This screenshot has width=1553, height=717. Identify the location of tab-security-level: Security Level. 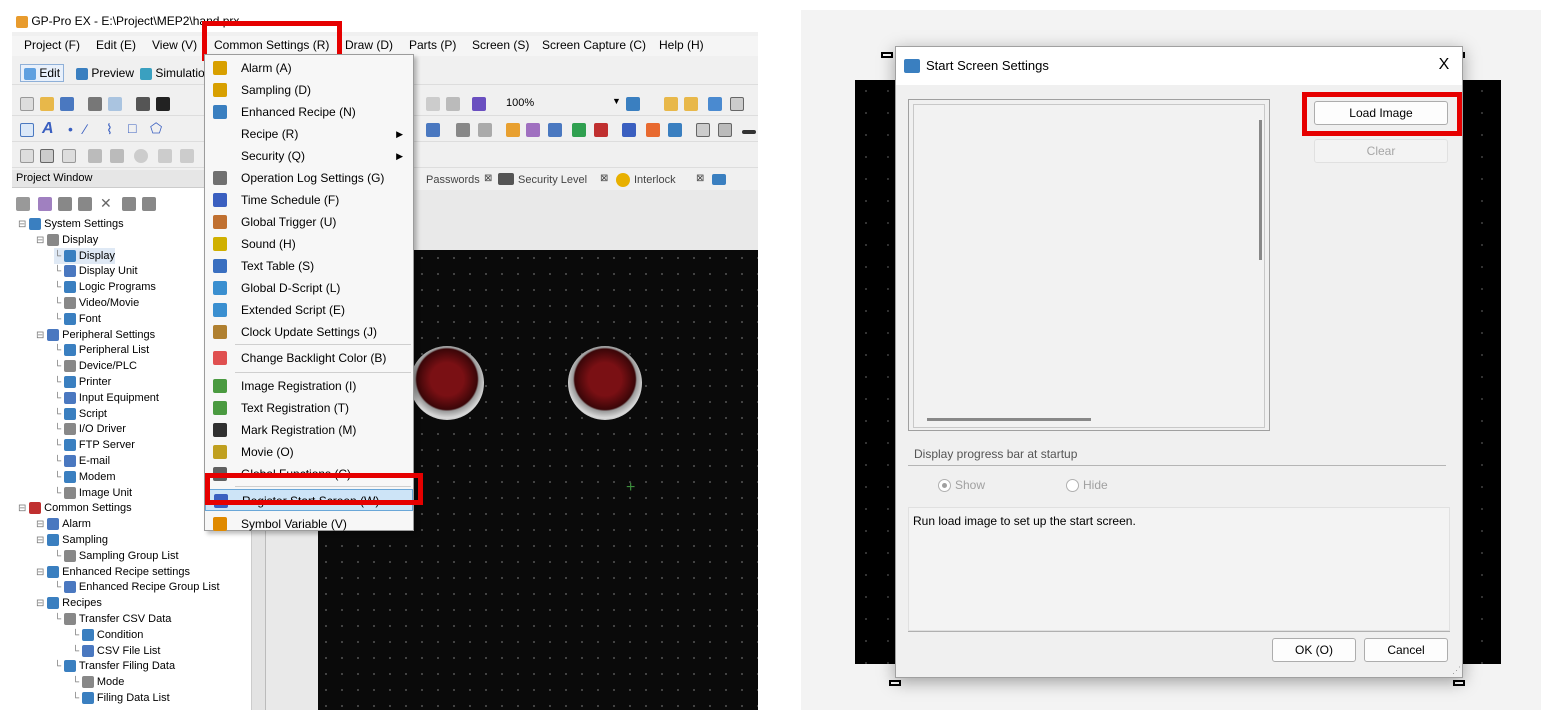
(552, 180).